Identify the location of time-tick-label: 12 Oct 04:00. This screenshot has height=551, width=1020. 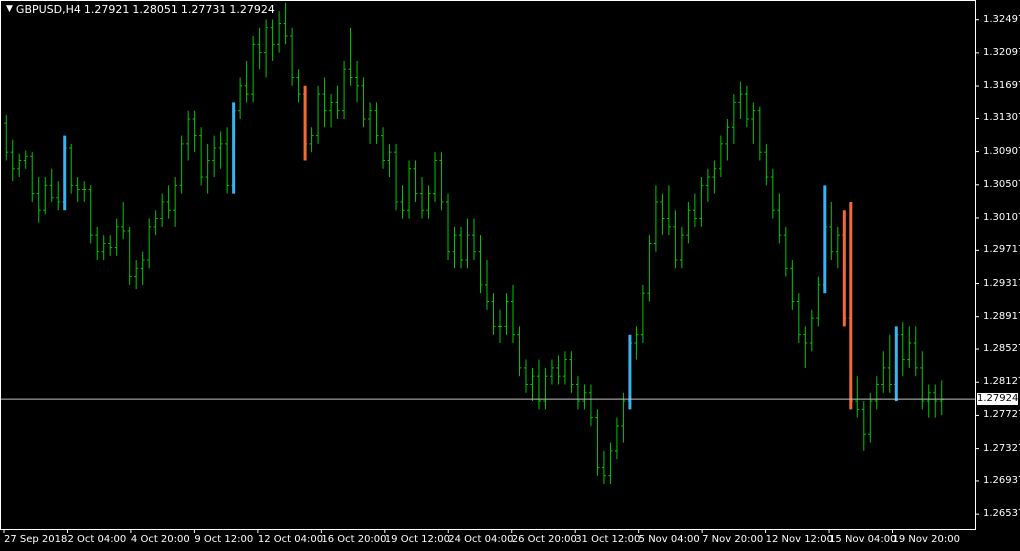
(290, 539).